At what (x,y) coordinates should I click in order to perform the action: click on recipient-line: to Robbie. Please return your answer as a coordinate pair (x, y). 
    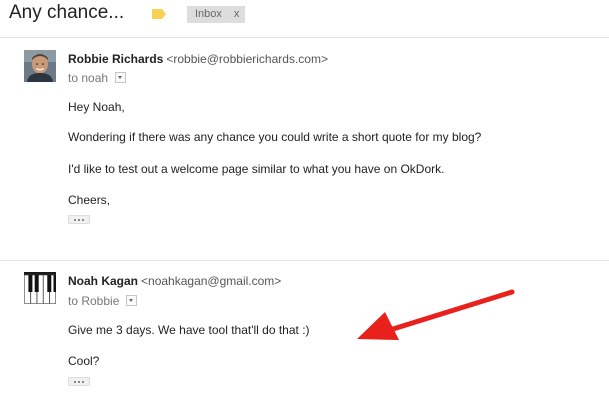
    Looking at the image, I should click on (103, 301).